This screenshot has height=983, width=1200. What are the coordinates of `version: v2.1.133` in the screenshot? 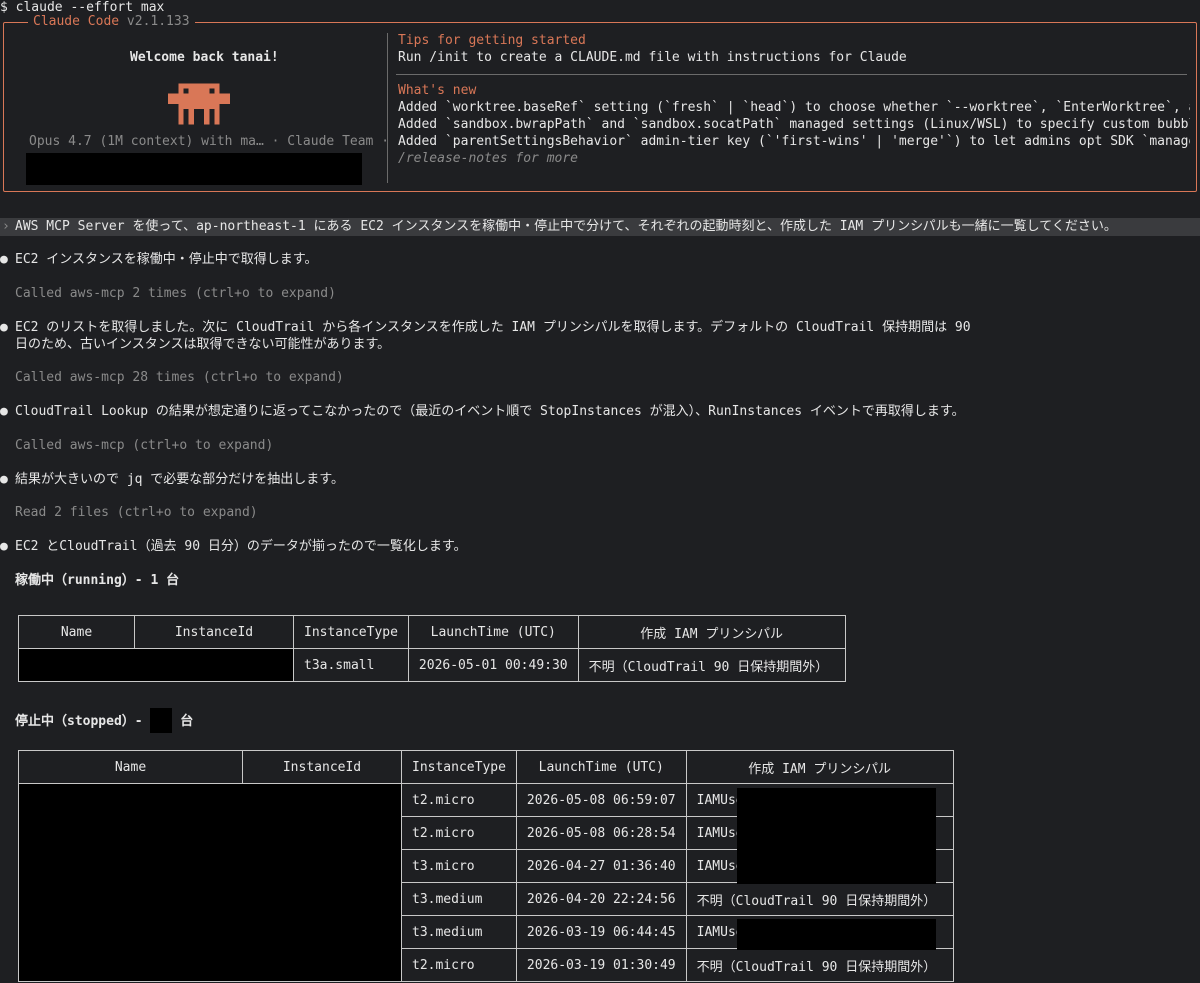 It's located at (158, 21).